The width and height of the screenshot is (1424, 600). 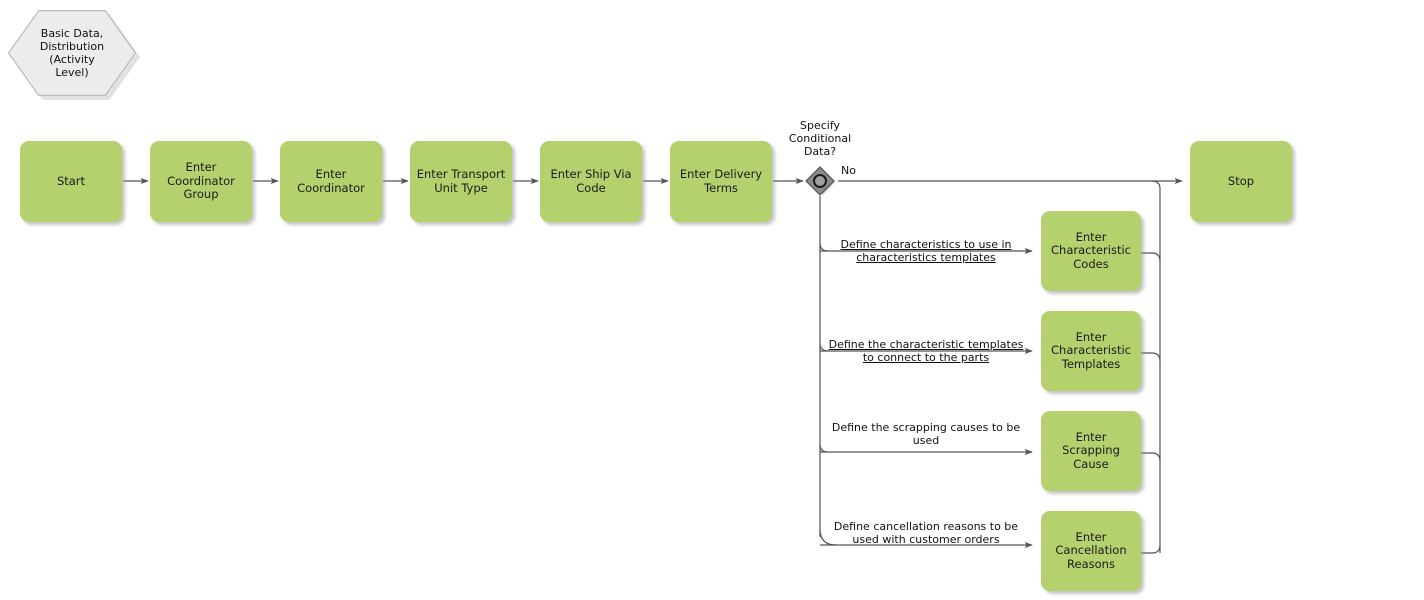 What do you see at coordinates (331, 181) in the screenshot?
I see `node-enter-coordinator: Enter Coordinator` at bounding box center [331, 181].